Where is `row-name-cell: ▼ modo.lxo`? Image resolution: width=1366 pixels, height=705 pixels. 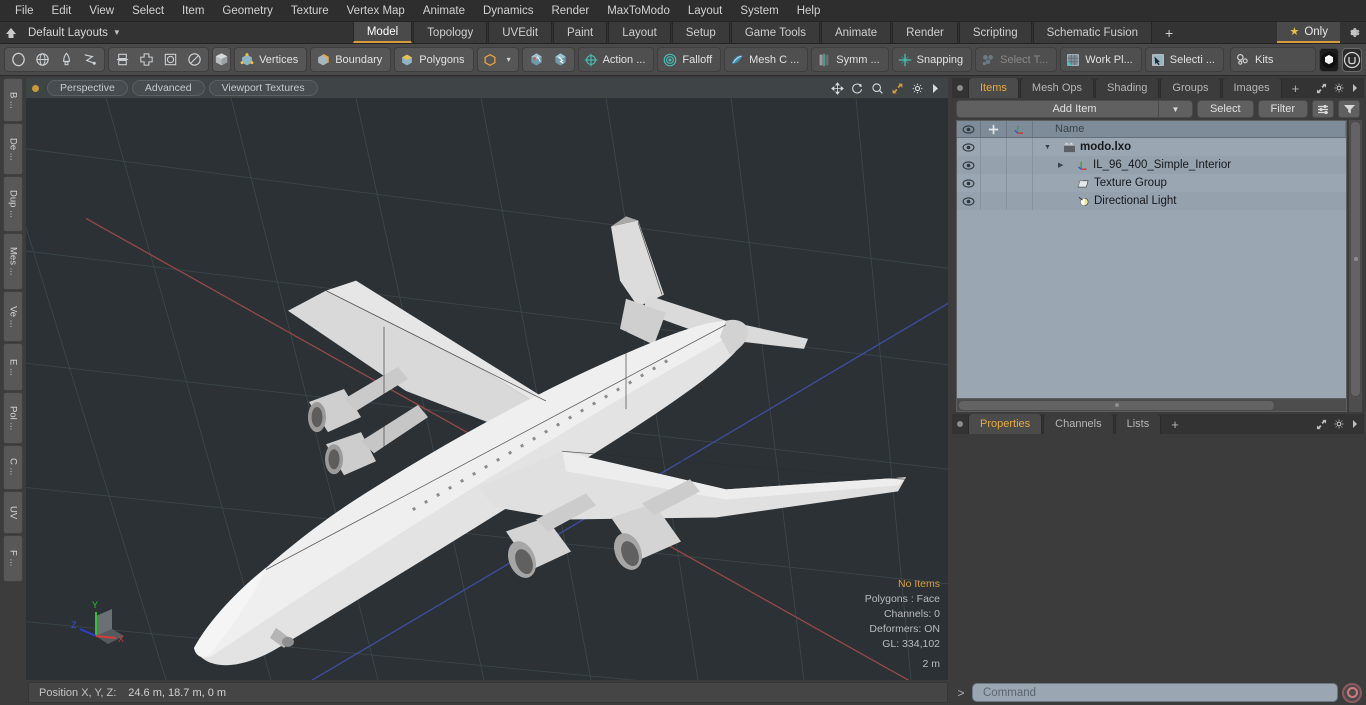
row-name-cell: ▼ modo.lxo is located at coordinates (1189, 147).